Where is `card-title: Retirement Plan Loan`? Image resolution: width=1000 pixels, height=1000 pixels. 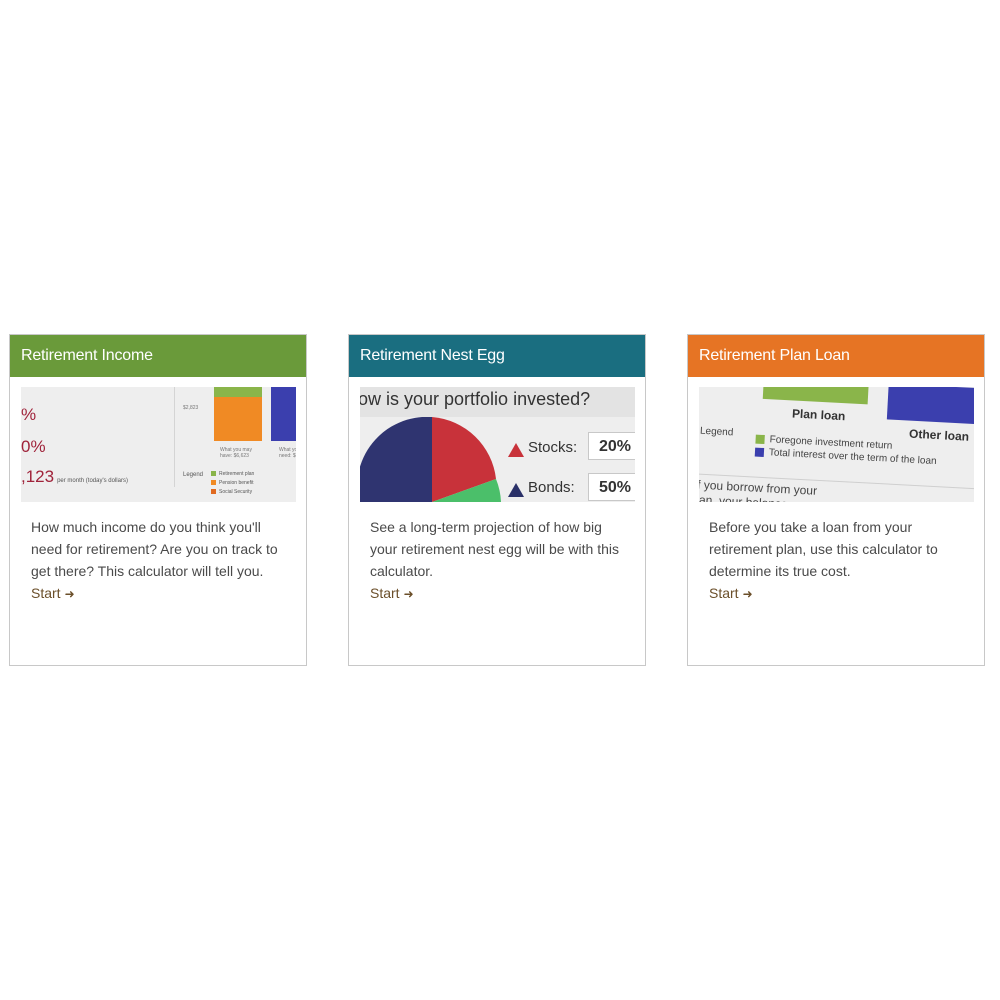 card-title: Retirement Plan Loan is located at coordinates (836, 356).